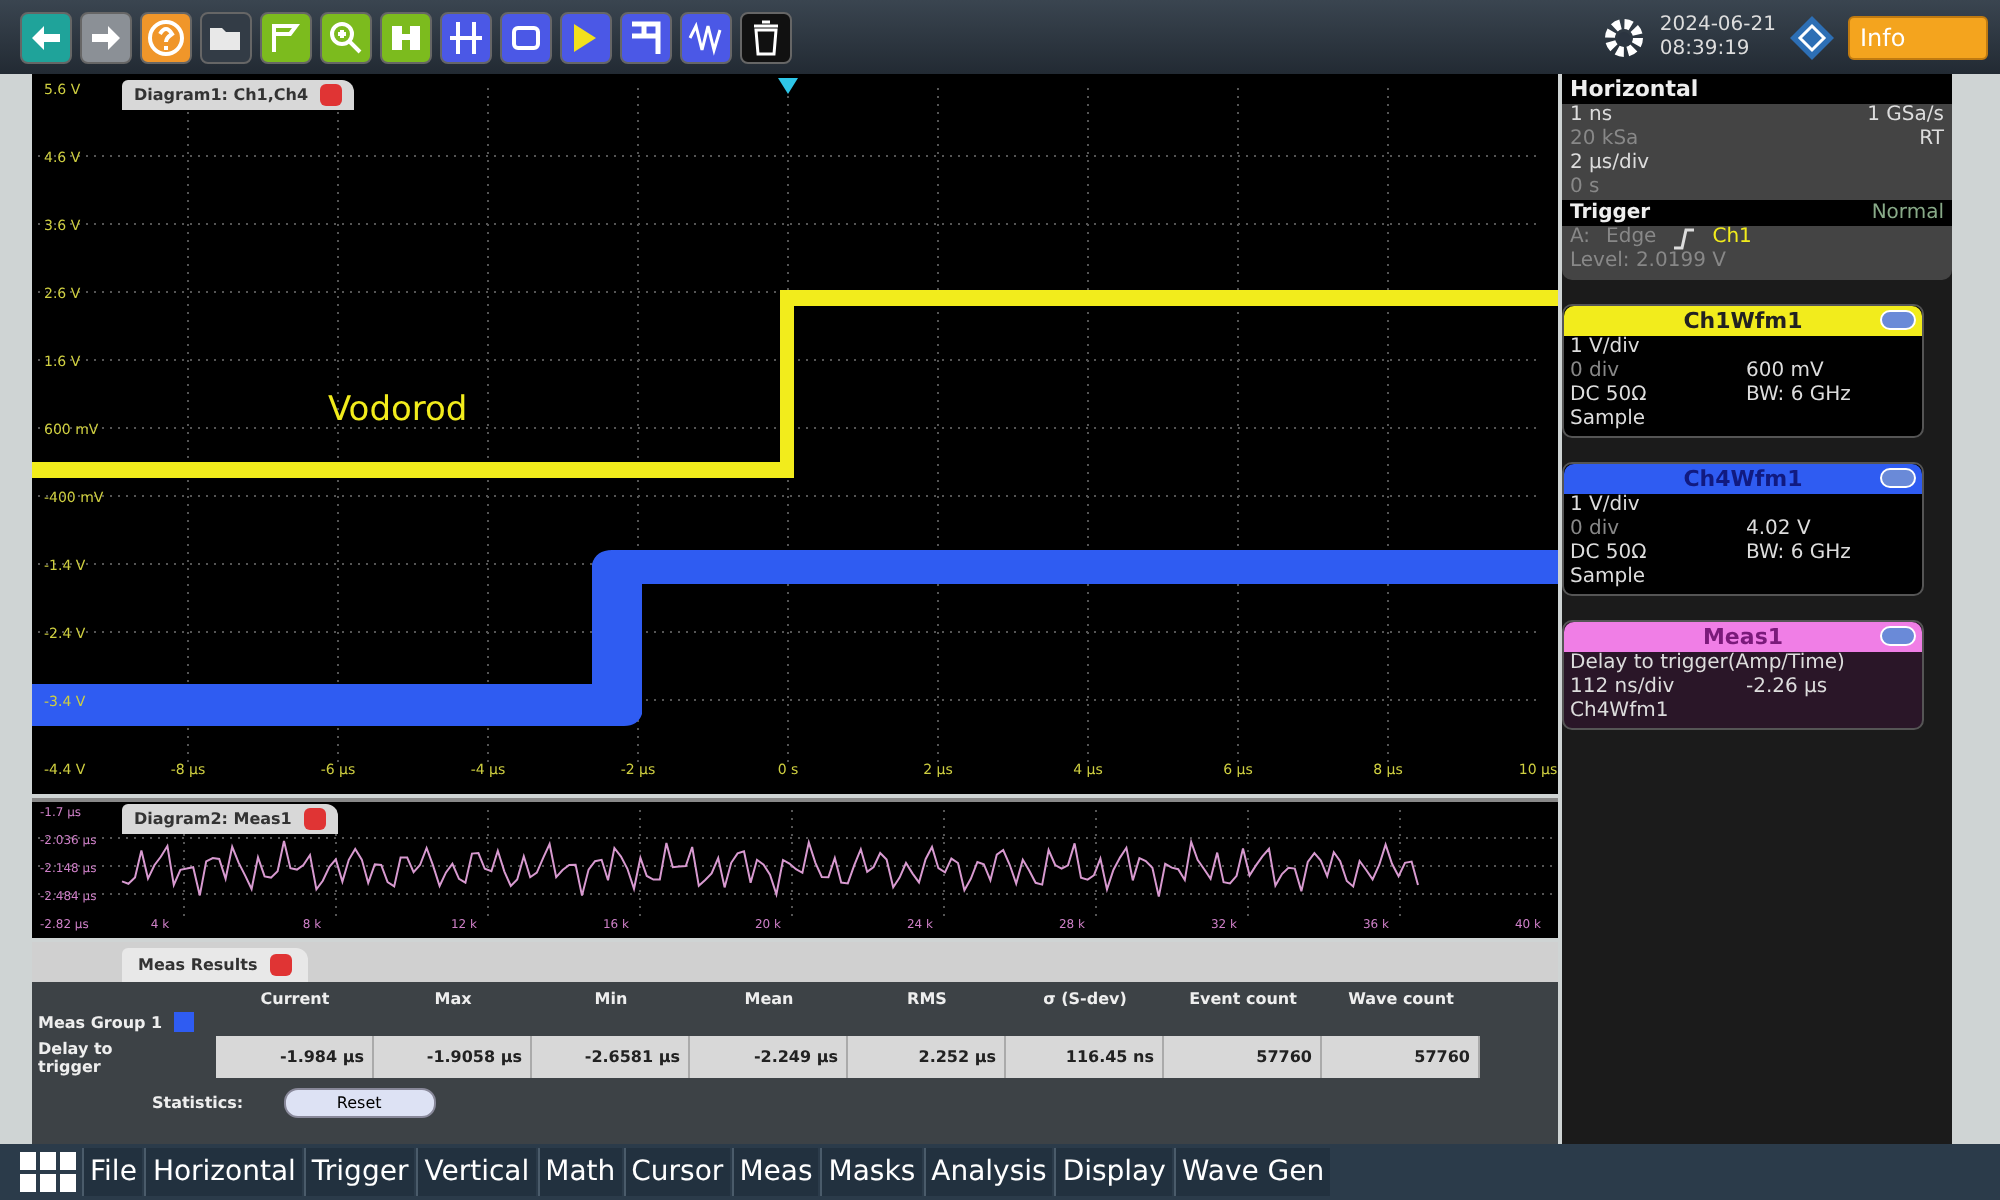  I want to click on back-button, so click(46, 37).